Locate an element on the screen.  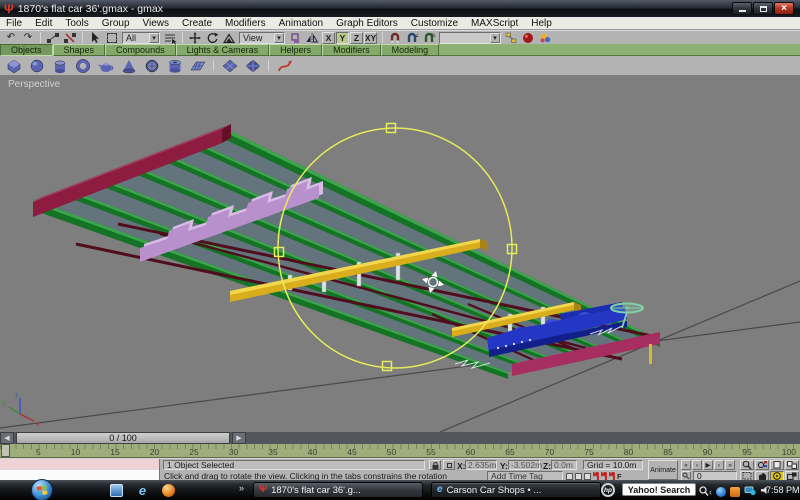
animate-button: Animate is located at coordinates (663, 470).